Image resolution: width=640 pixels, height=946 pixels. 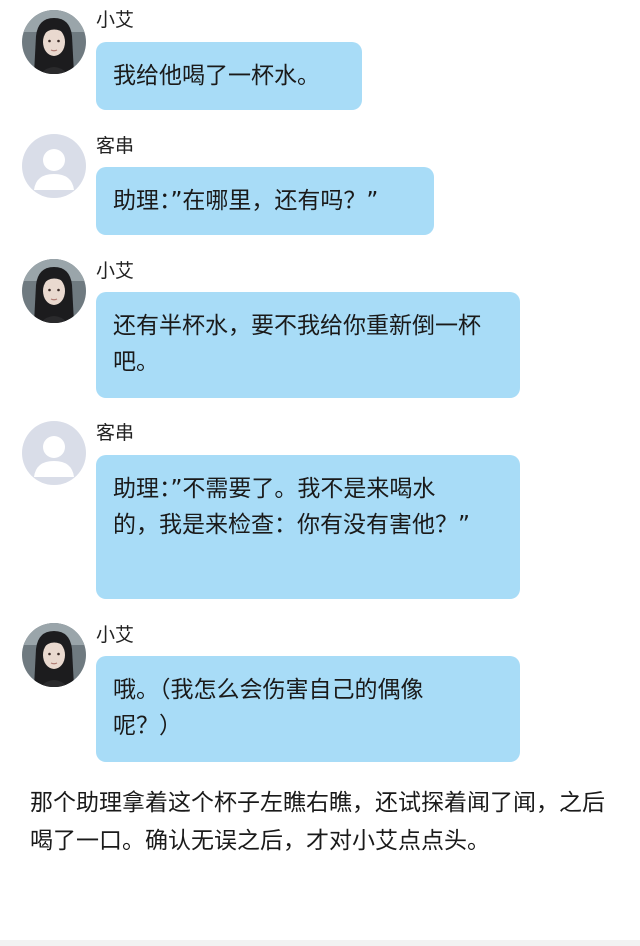 What do you see at coordinates (229, 76) in the screenshot?
I see `message-bubble: 我给他喝了一杯水。` at bounding box center [229, 76].